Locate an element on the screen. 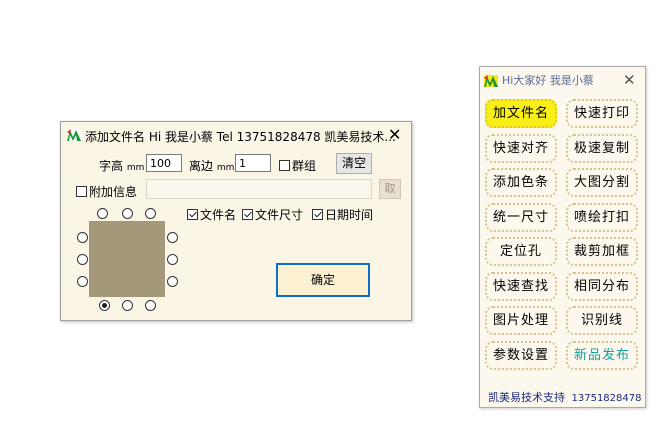 The height and width of the screenshot is (444, 659). datetime-checkbox-box is located at coordinates (317, 214).